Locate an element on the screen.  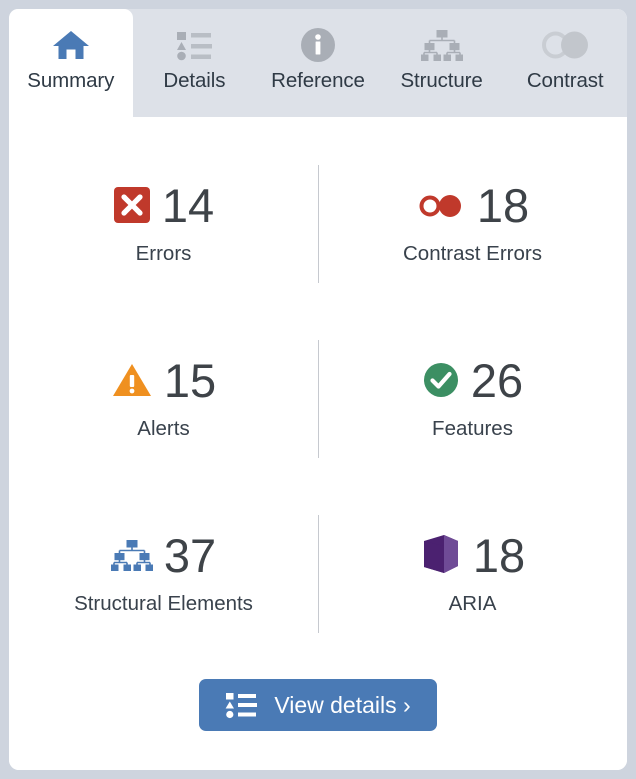
stat-aria: 18 ARIA is located at coordinates (472, 584).